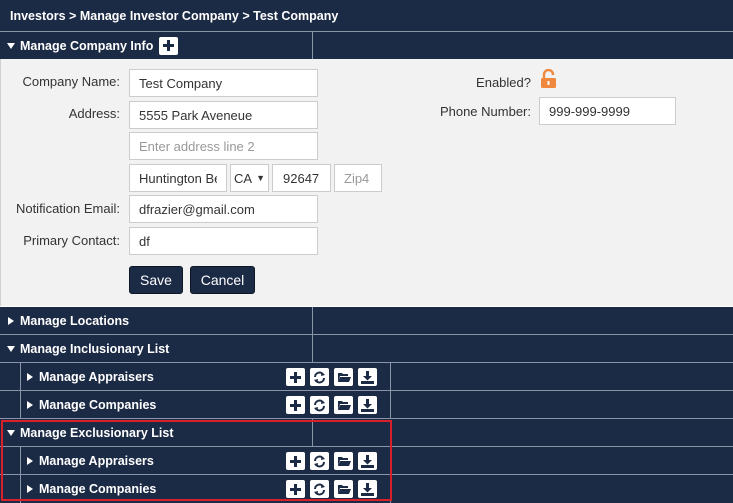  I want to click on exclusionary-companies-row: Manage Companies, so click(366, 489).